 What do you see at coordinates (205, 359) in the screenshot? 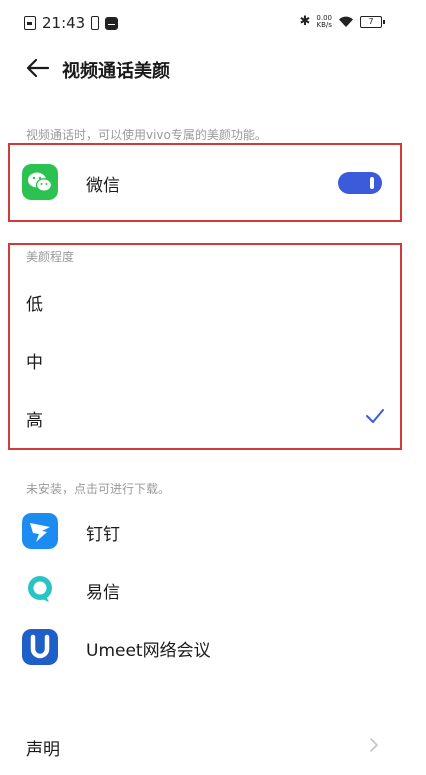
I see `beauty-option-medium: 中` at bounding box center [205, 359].